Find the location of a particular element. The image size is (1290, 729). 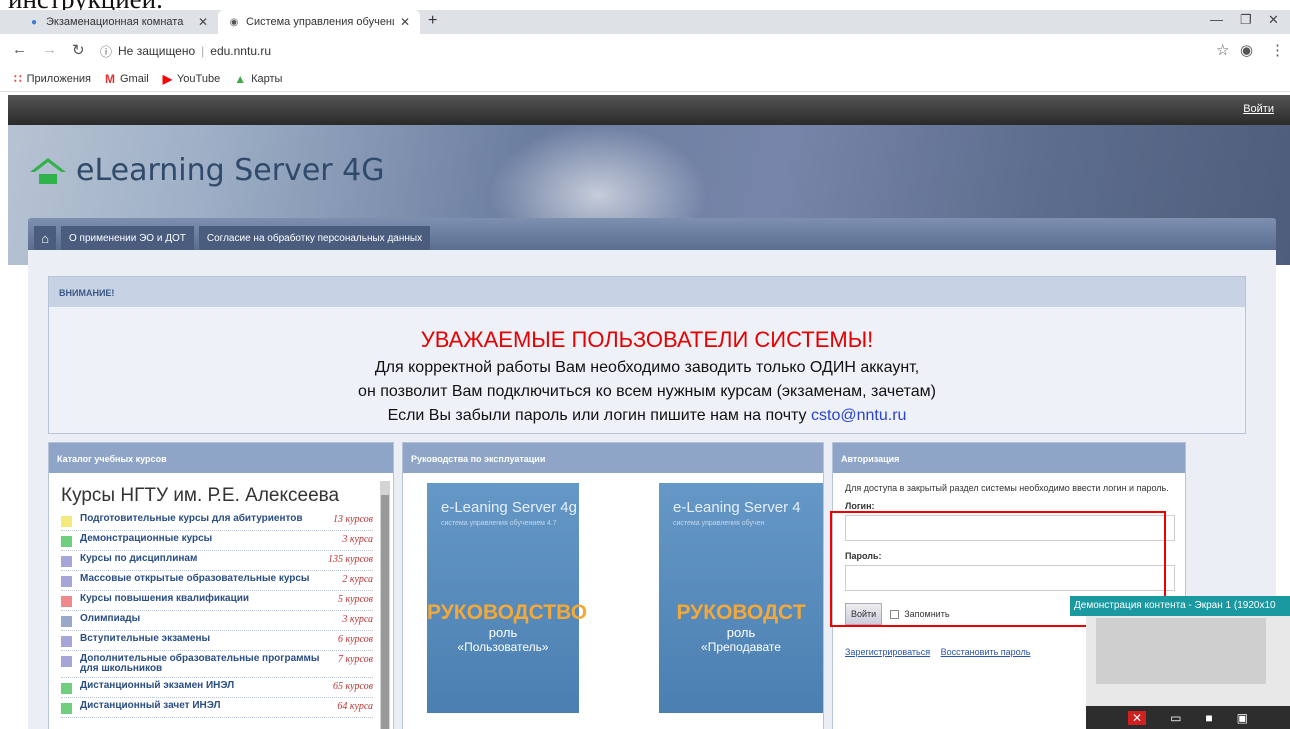

share-controls: ✕ ▭ ■ ▣ is located at coordinates (1188, 717).